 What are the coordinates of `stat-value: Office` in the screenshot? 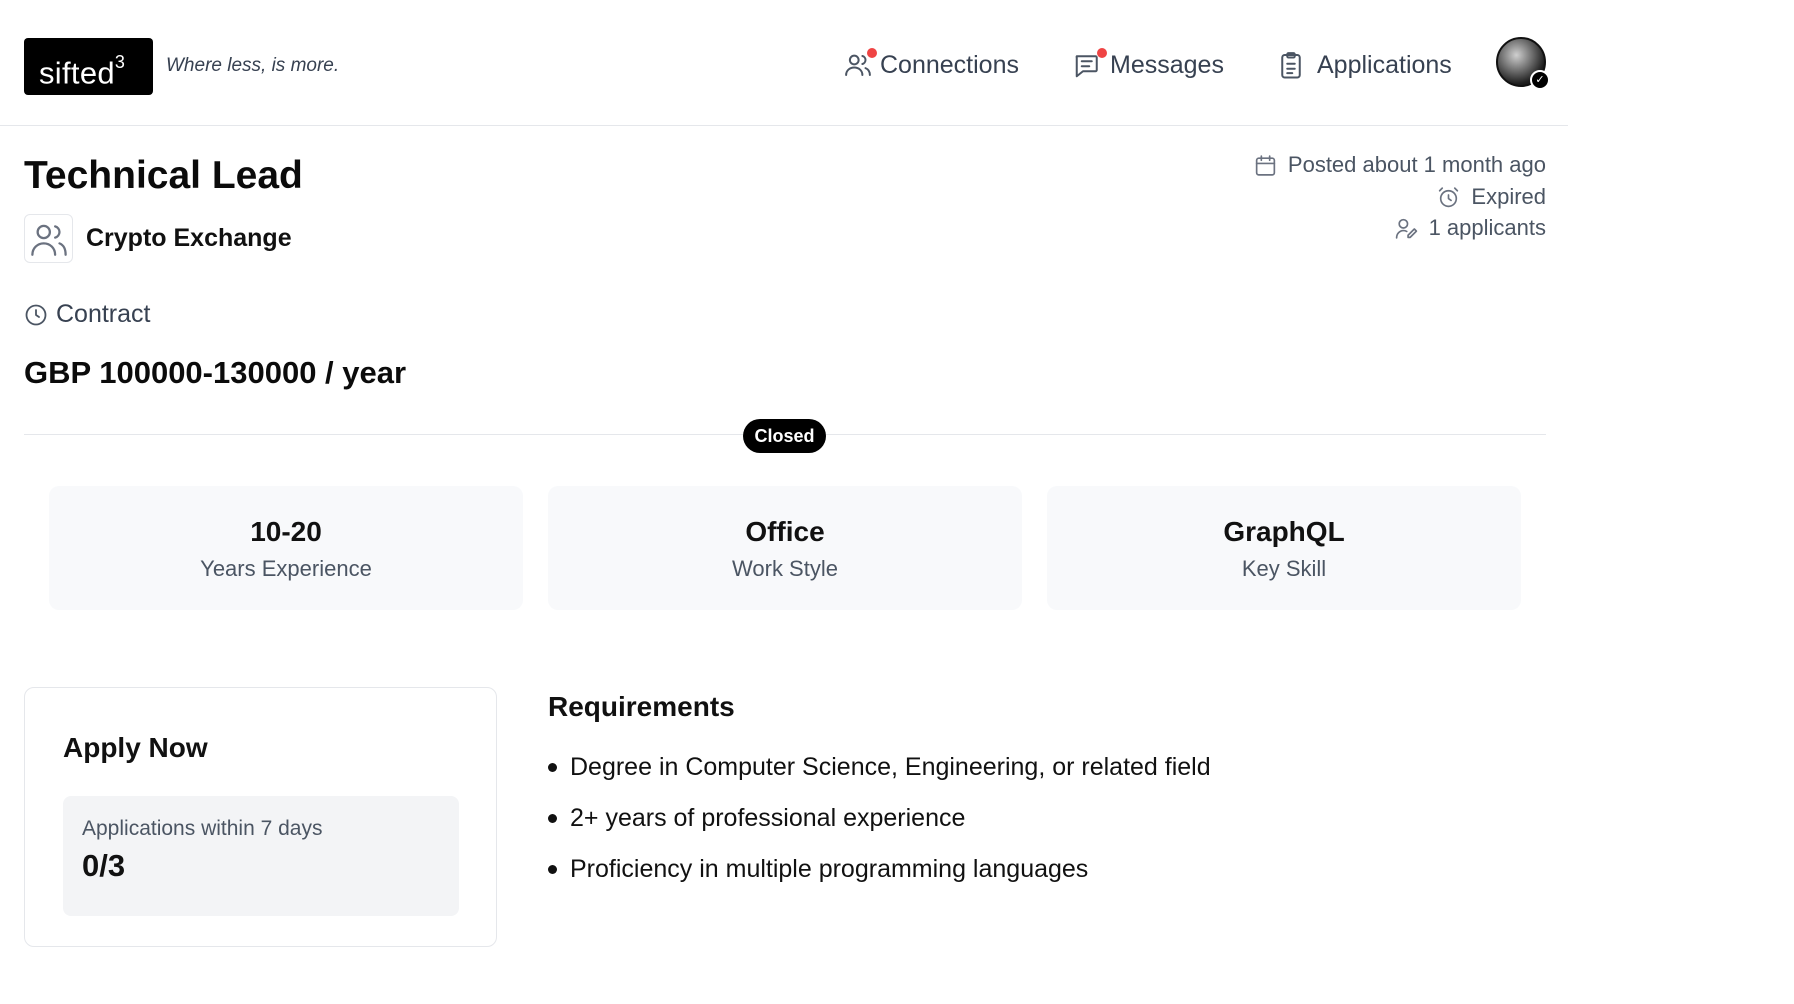 It's located at (785, 531).